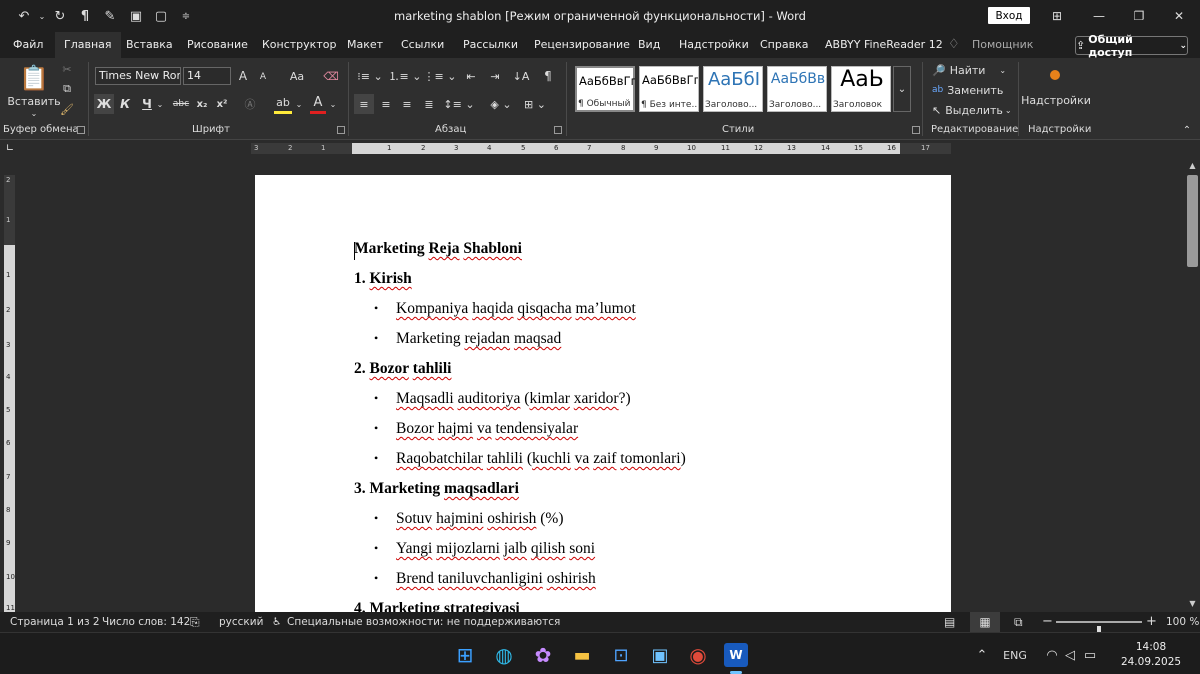 The image size is (1200, 674). What do you see at coordinates (660, 655) in the screenshot?
I see `photos-icon: ▣` at bounding box center [660, 655].